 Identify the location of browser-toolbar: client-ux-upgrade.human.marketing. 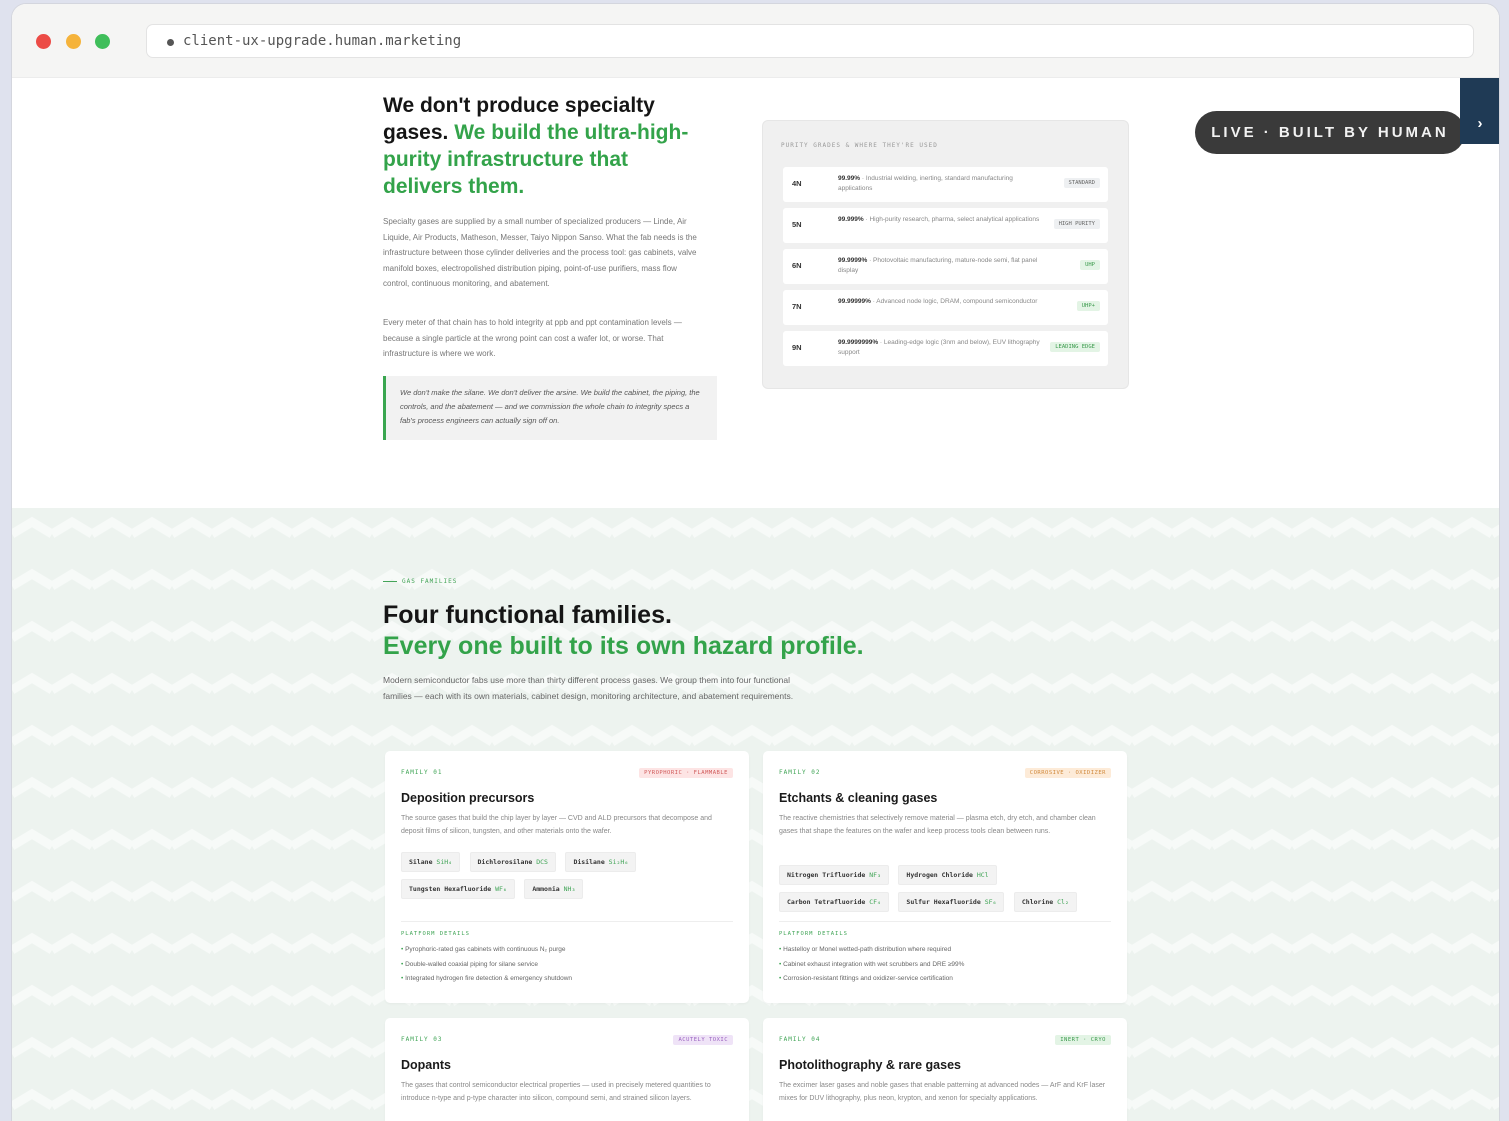
(755, 41).